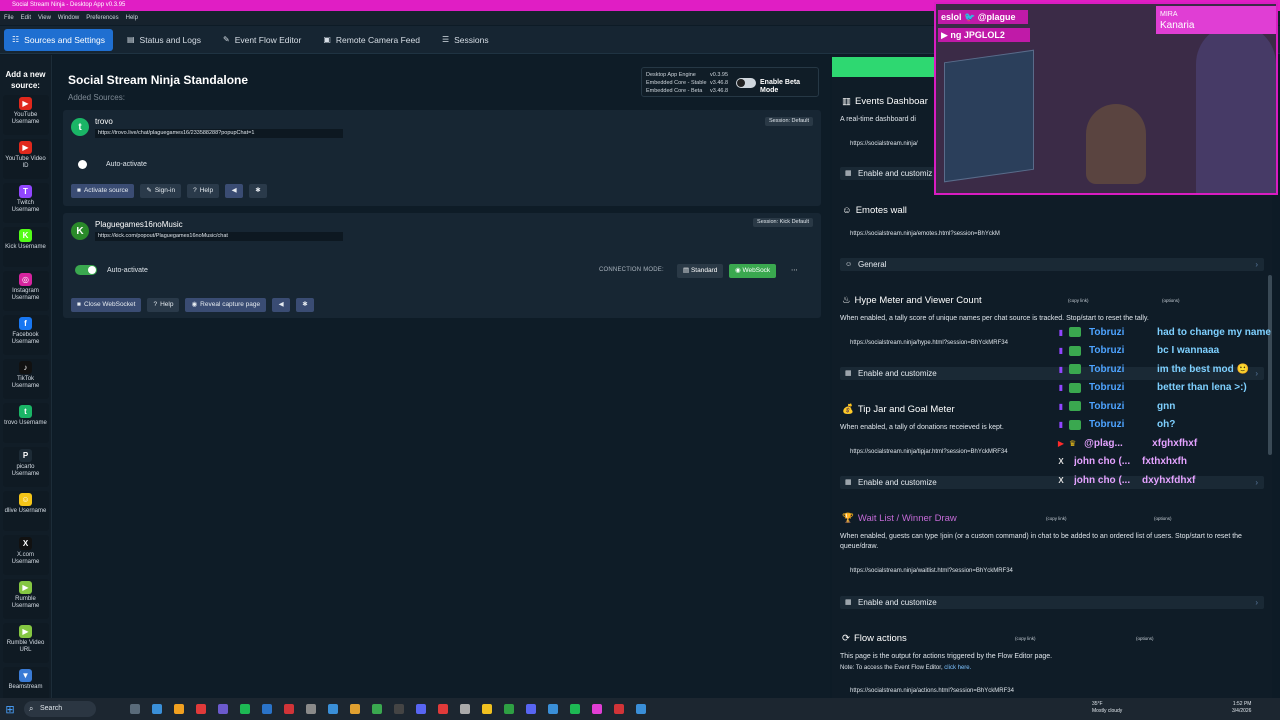  Describe the element at coordinates (10, 709) in the screenshot. I see `windows-start-icon: ⊞` at that location.